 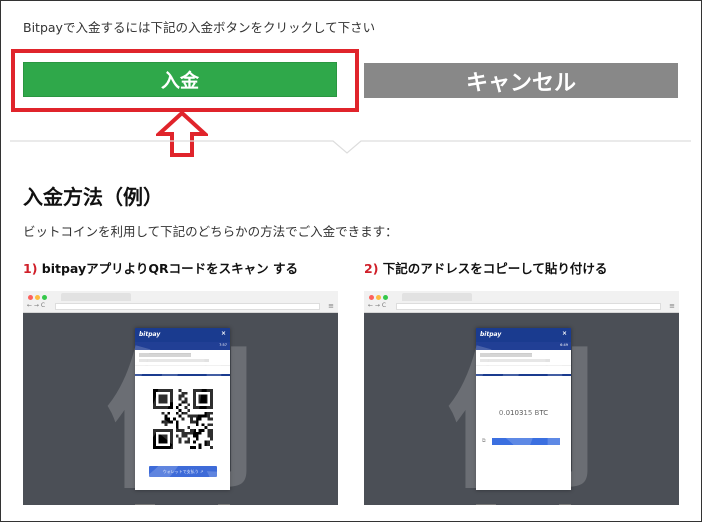 What do you see at coordinates (350, 147) in the screenshot?
I see `section-divider` at bounding box center [350, 147].